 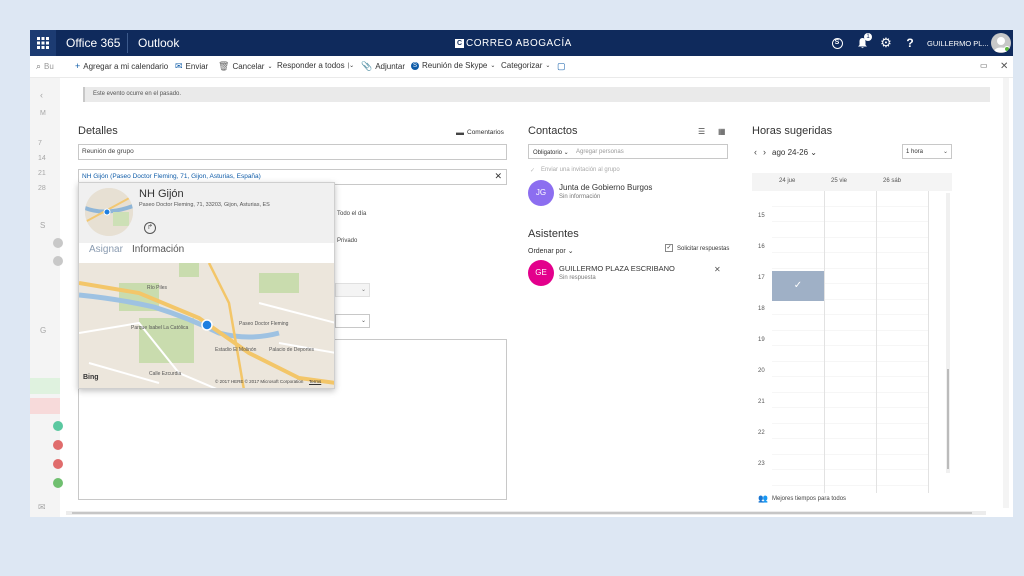 I want to click on cancel-button: 🗑 Cancelar ⌄, so click(x=245, y=66).